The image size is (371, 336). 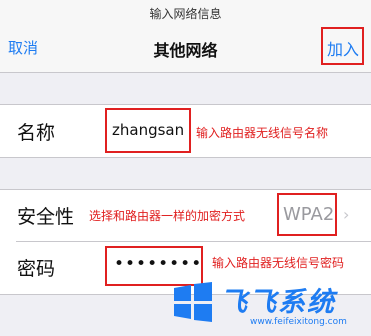 I want to click on chevron-right-icon: ›, so click(x=346, y=214).